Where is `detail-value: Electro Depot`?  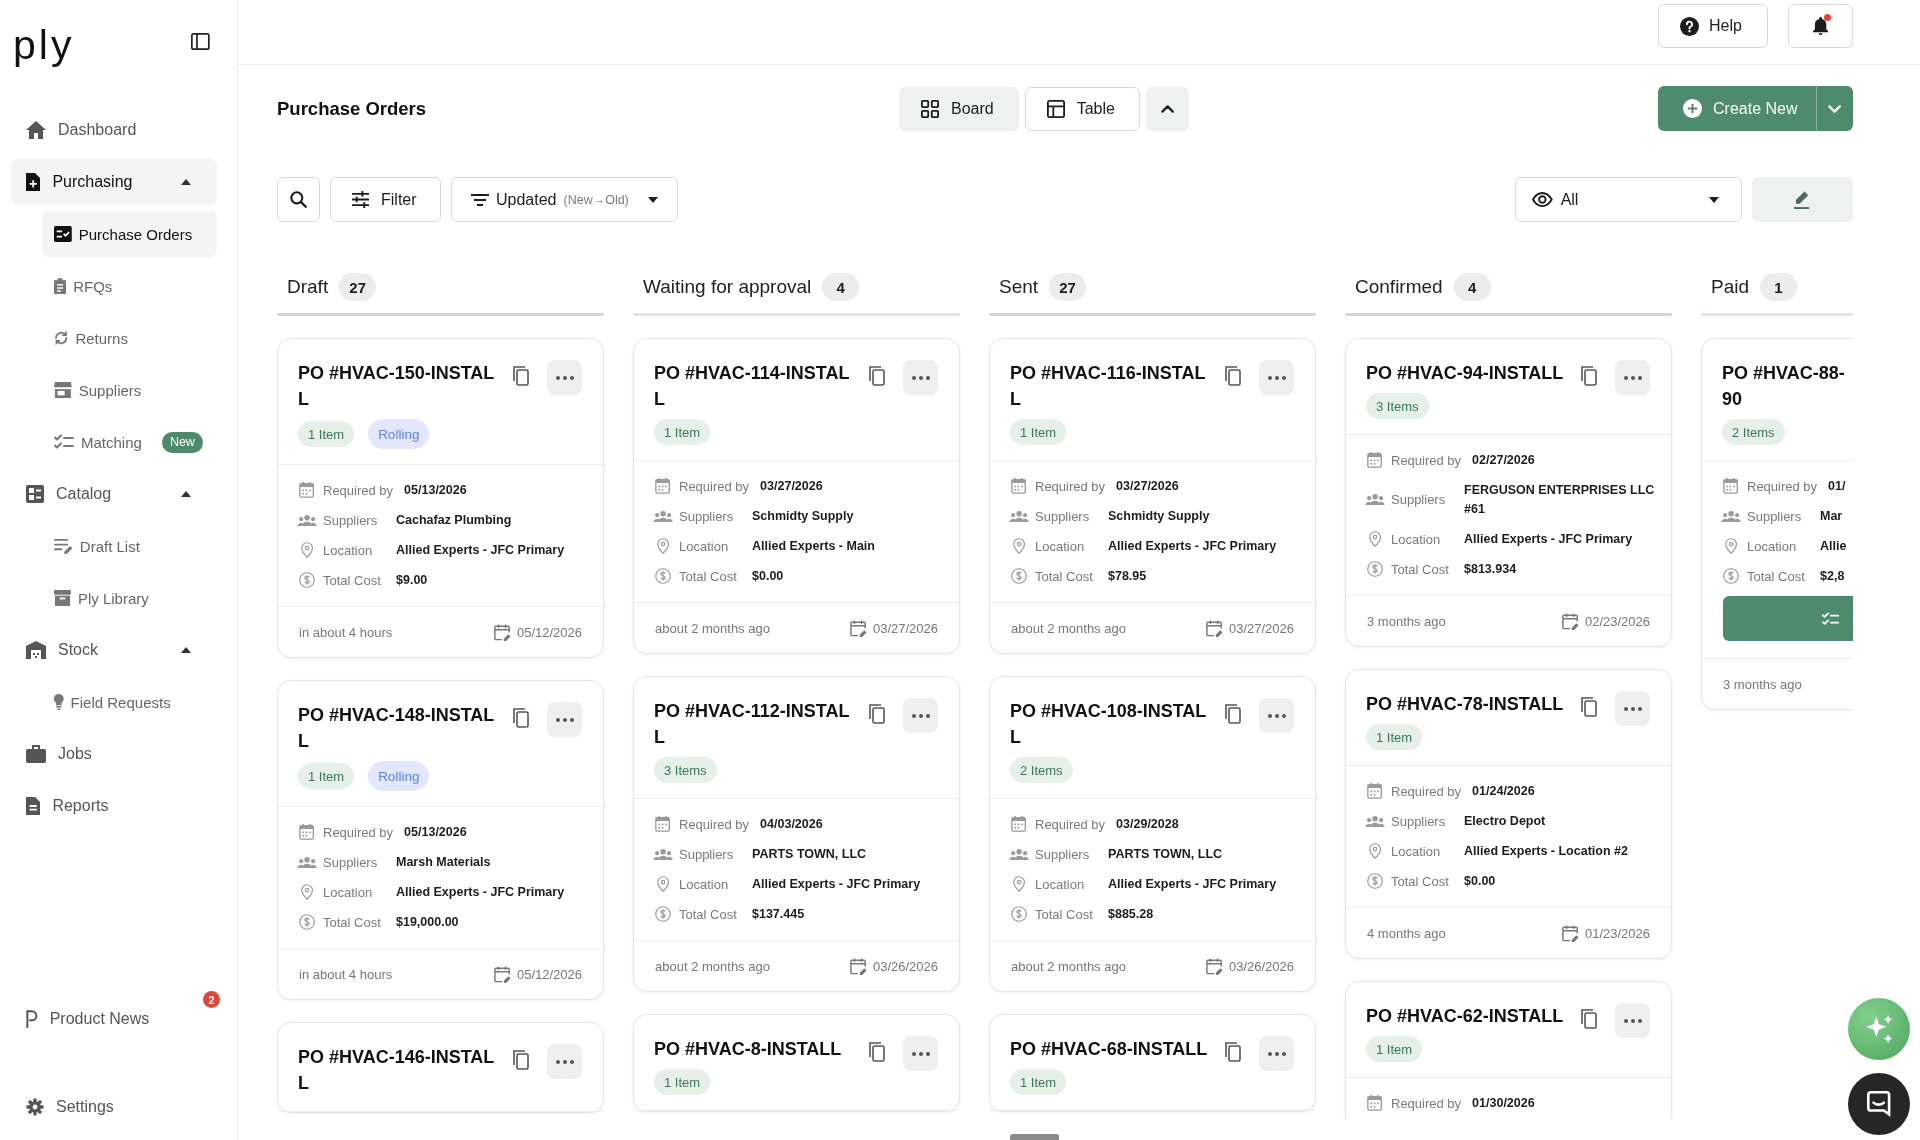
detail-value: Electro Depot is located at coordinates (1505, 821).